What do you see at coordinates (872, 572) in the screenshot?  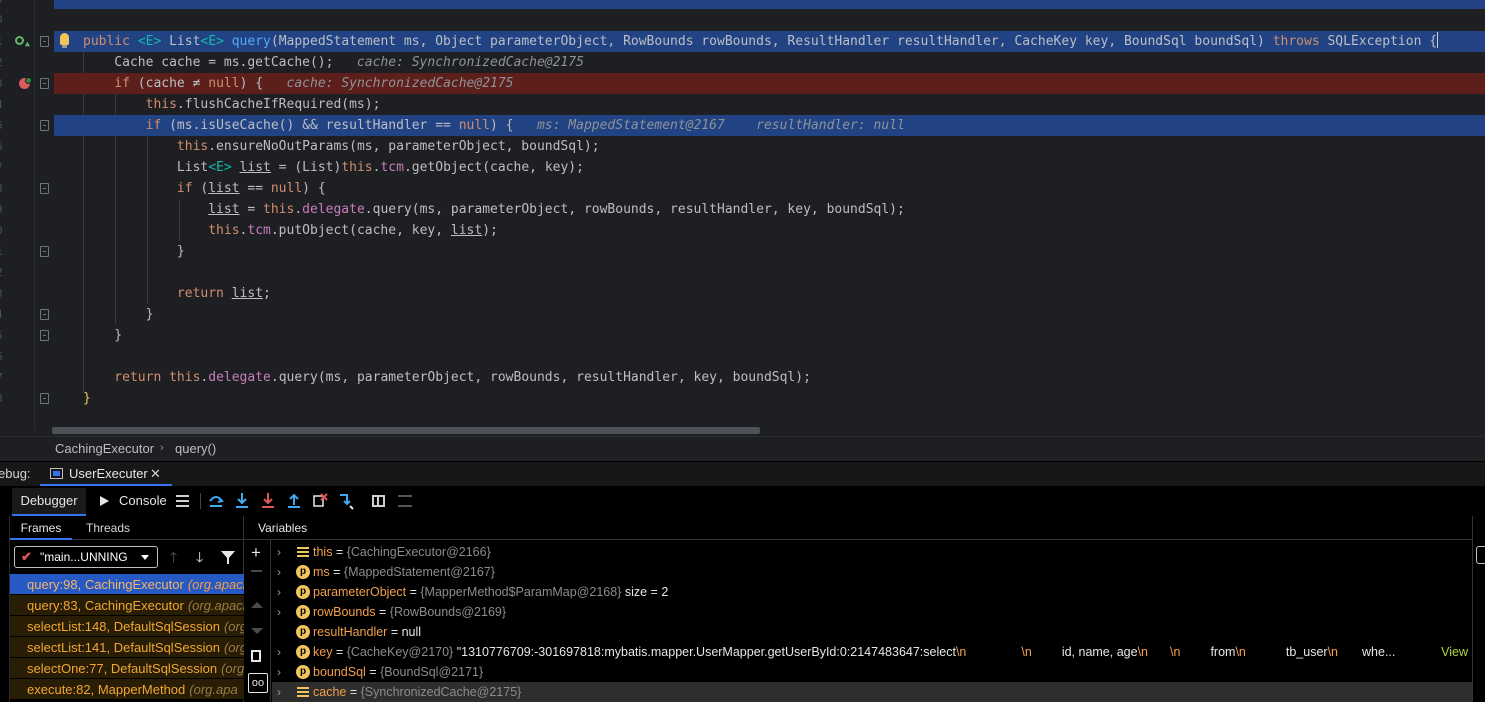 I see `variable-row: › p ms = {MappedStatement@2167}` at bounding box center [872, 572].